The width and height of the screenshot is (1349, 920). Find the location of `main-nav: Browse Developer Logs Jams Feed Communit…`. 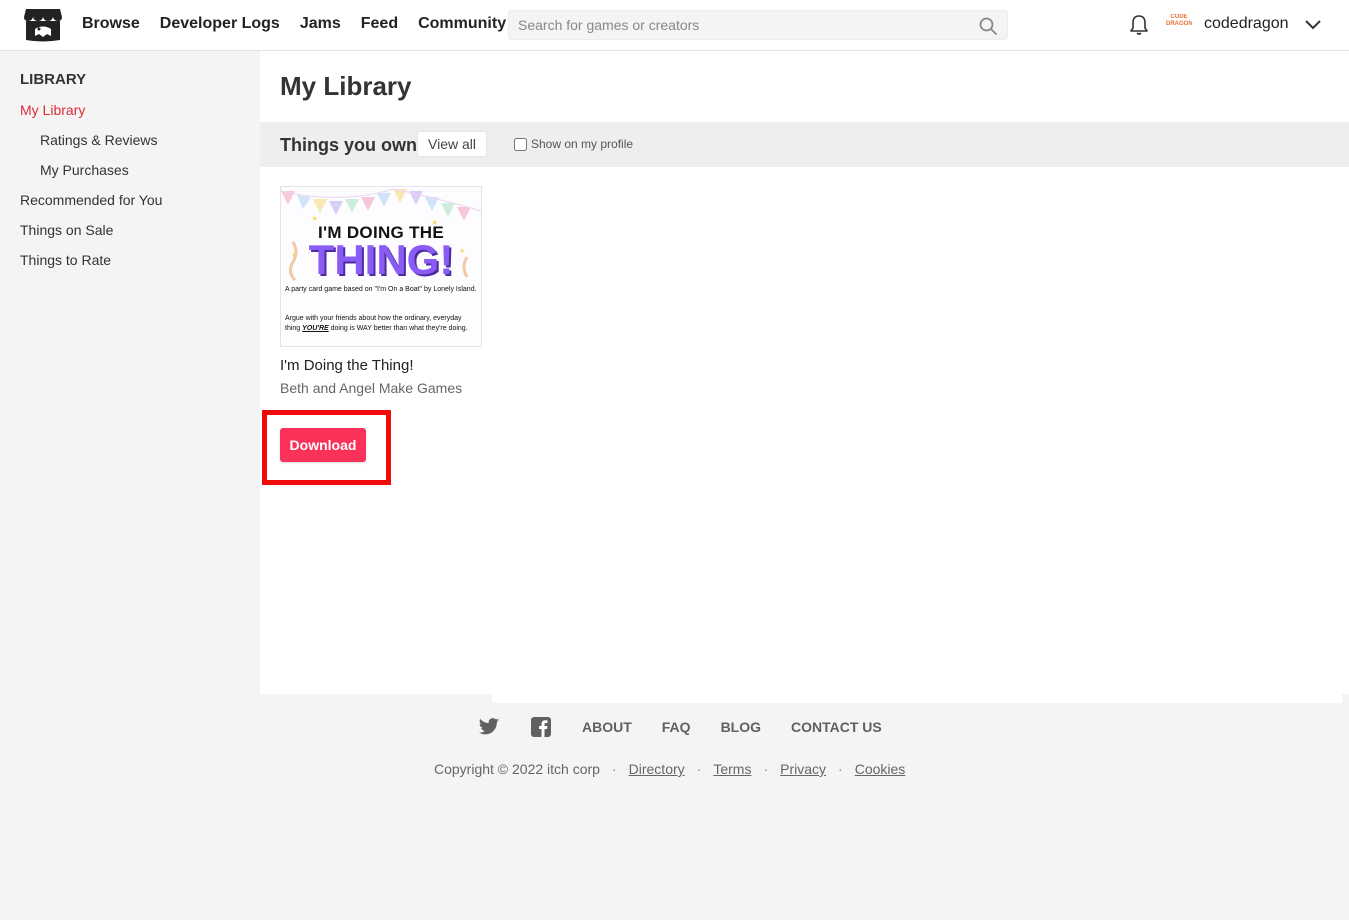

main-nav: Browse Developer Logs Jams Feed Communit… is located at coordinates (304, 24).